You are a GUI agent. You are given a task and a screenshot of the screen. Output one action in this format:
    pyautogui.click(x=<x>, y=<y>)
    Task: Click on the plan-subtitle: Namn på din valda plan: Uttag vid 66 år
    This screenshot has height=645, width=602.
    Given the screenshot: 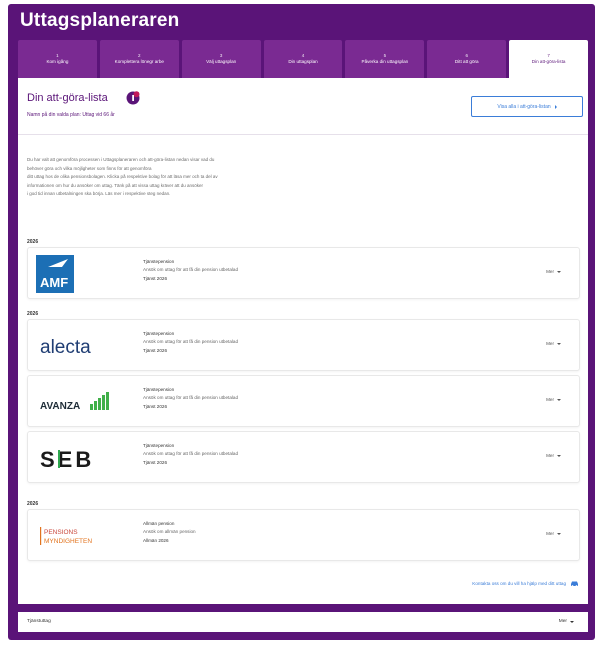 What is the action you would take?
    pyautogui.click(x=71, y=115)
    